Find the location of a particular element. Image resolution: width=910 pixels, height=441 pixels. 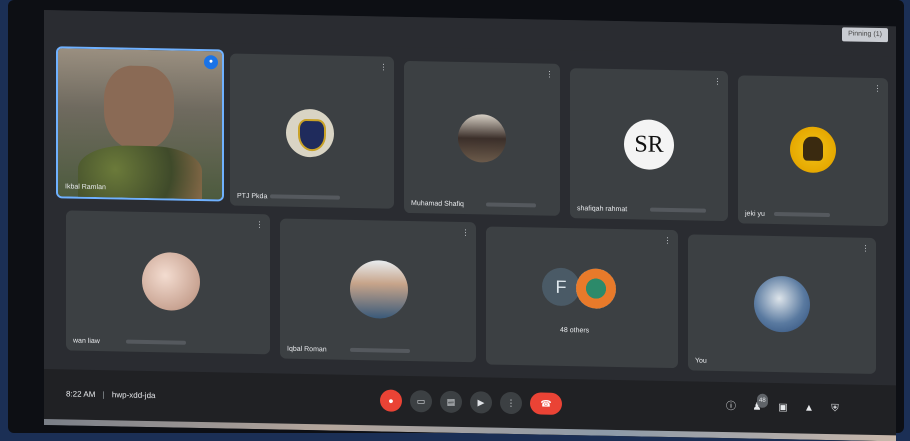

host-controls-icon: ⛨ is located at coordinates (835, 409).